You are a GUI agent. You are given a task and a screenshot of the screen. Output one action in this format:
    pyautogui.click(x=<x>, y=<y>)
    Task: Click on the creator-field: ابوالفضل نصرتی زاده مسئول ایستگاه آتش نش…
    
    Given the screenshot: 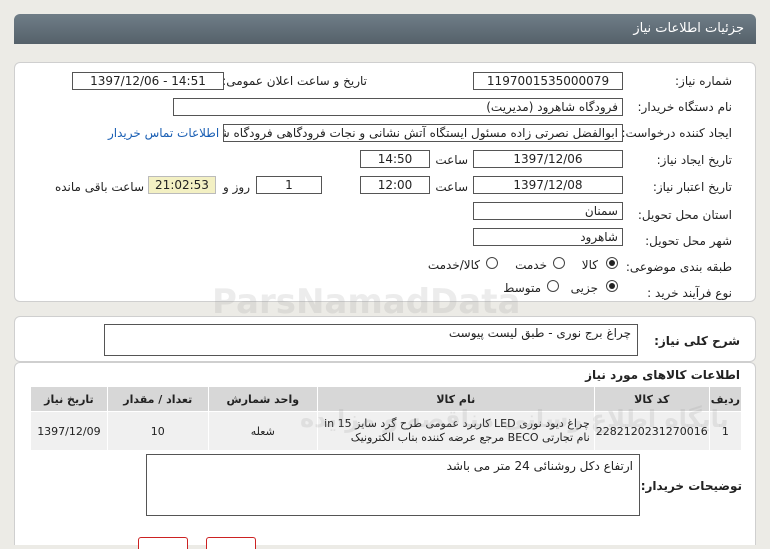 What is the action you would take?
    pyautogui.click(x=423, y=133)
    